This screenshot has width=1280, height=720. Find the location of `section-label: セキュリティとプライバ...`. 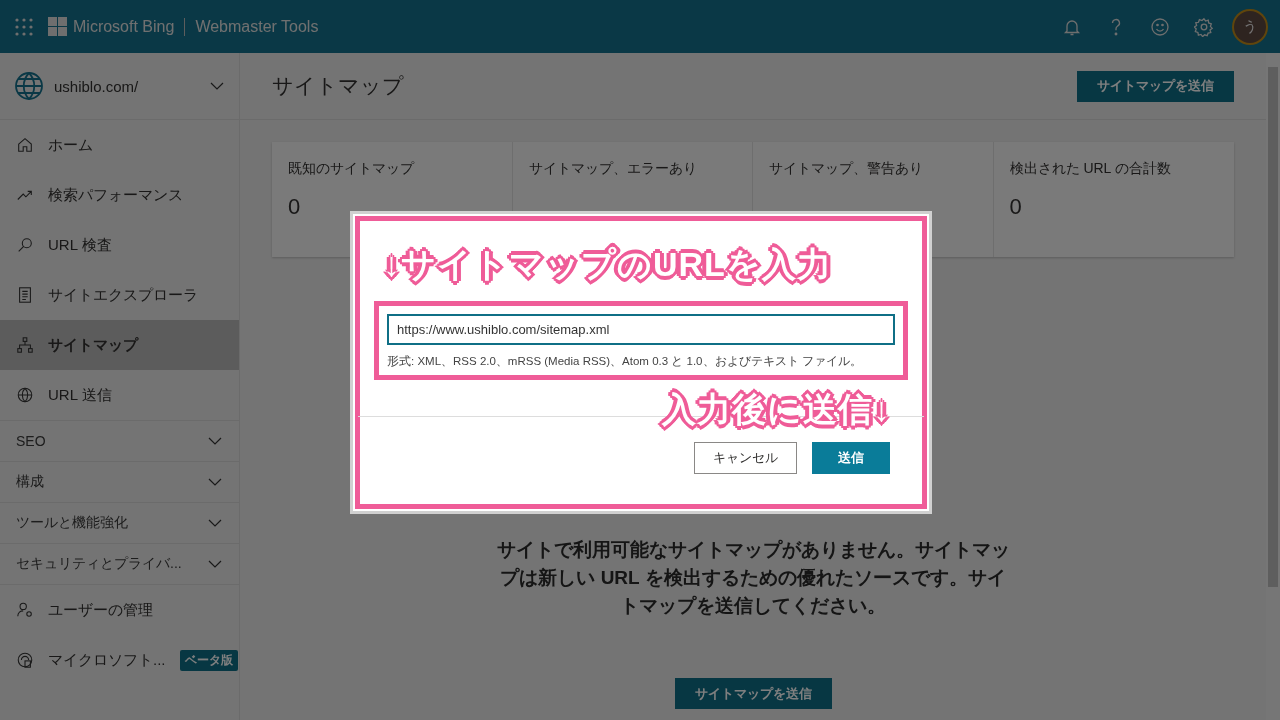

section-label: セキュリティとプライバ... is located at coordinates (99, 564).